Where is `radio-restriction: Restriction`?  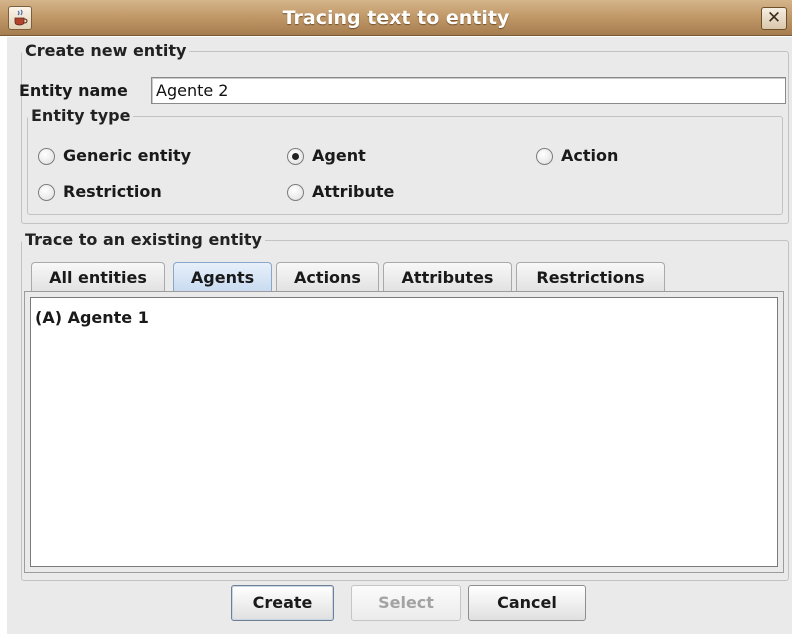
radio-restriction: Restriction is located at coordinates (100, 192).